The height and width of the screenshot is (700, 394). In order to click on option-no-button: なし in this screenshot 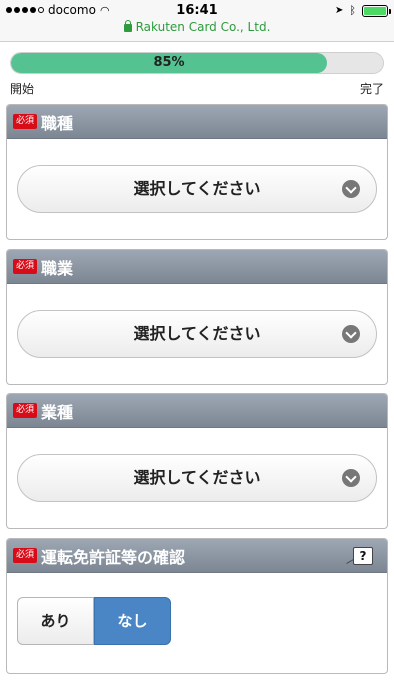, I will do `click(132, 621)`.